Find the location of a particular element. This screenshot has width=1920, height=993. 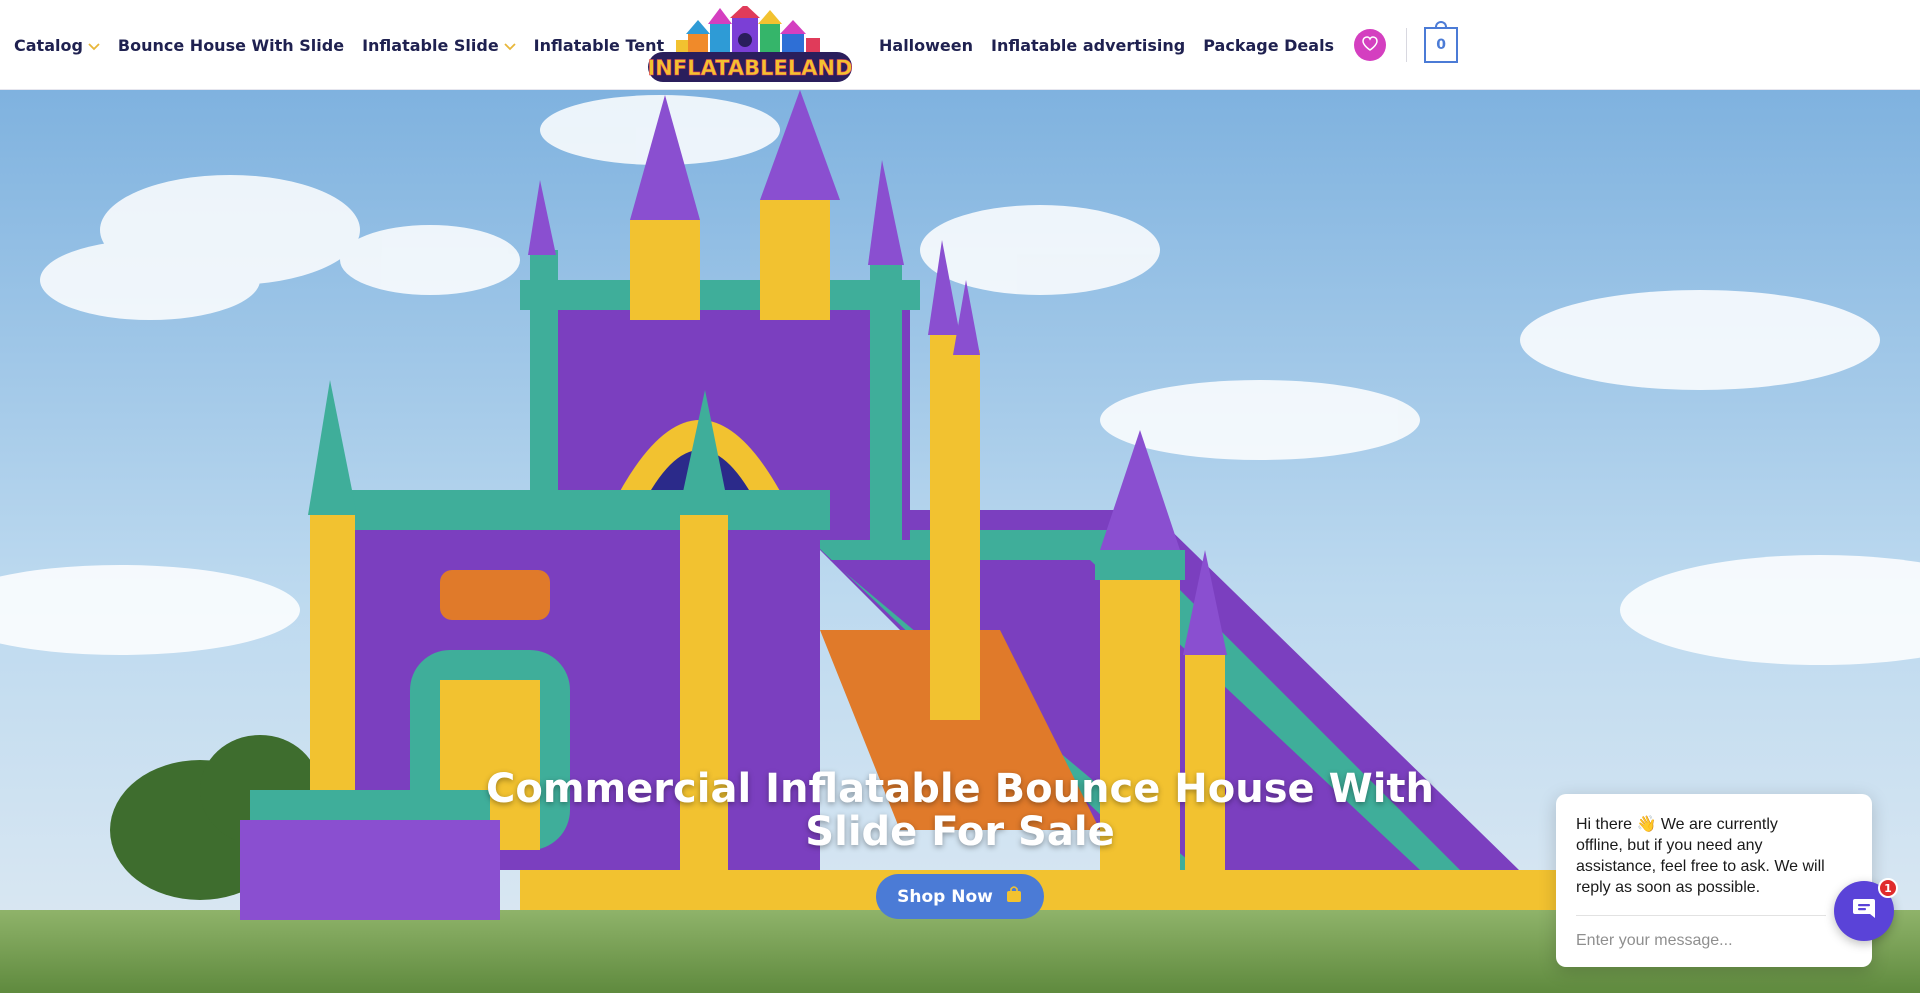

nav-halloween-label: Halloween is located at coordinates (926, 45).